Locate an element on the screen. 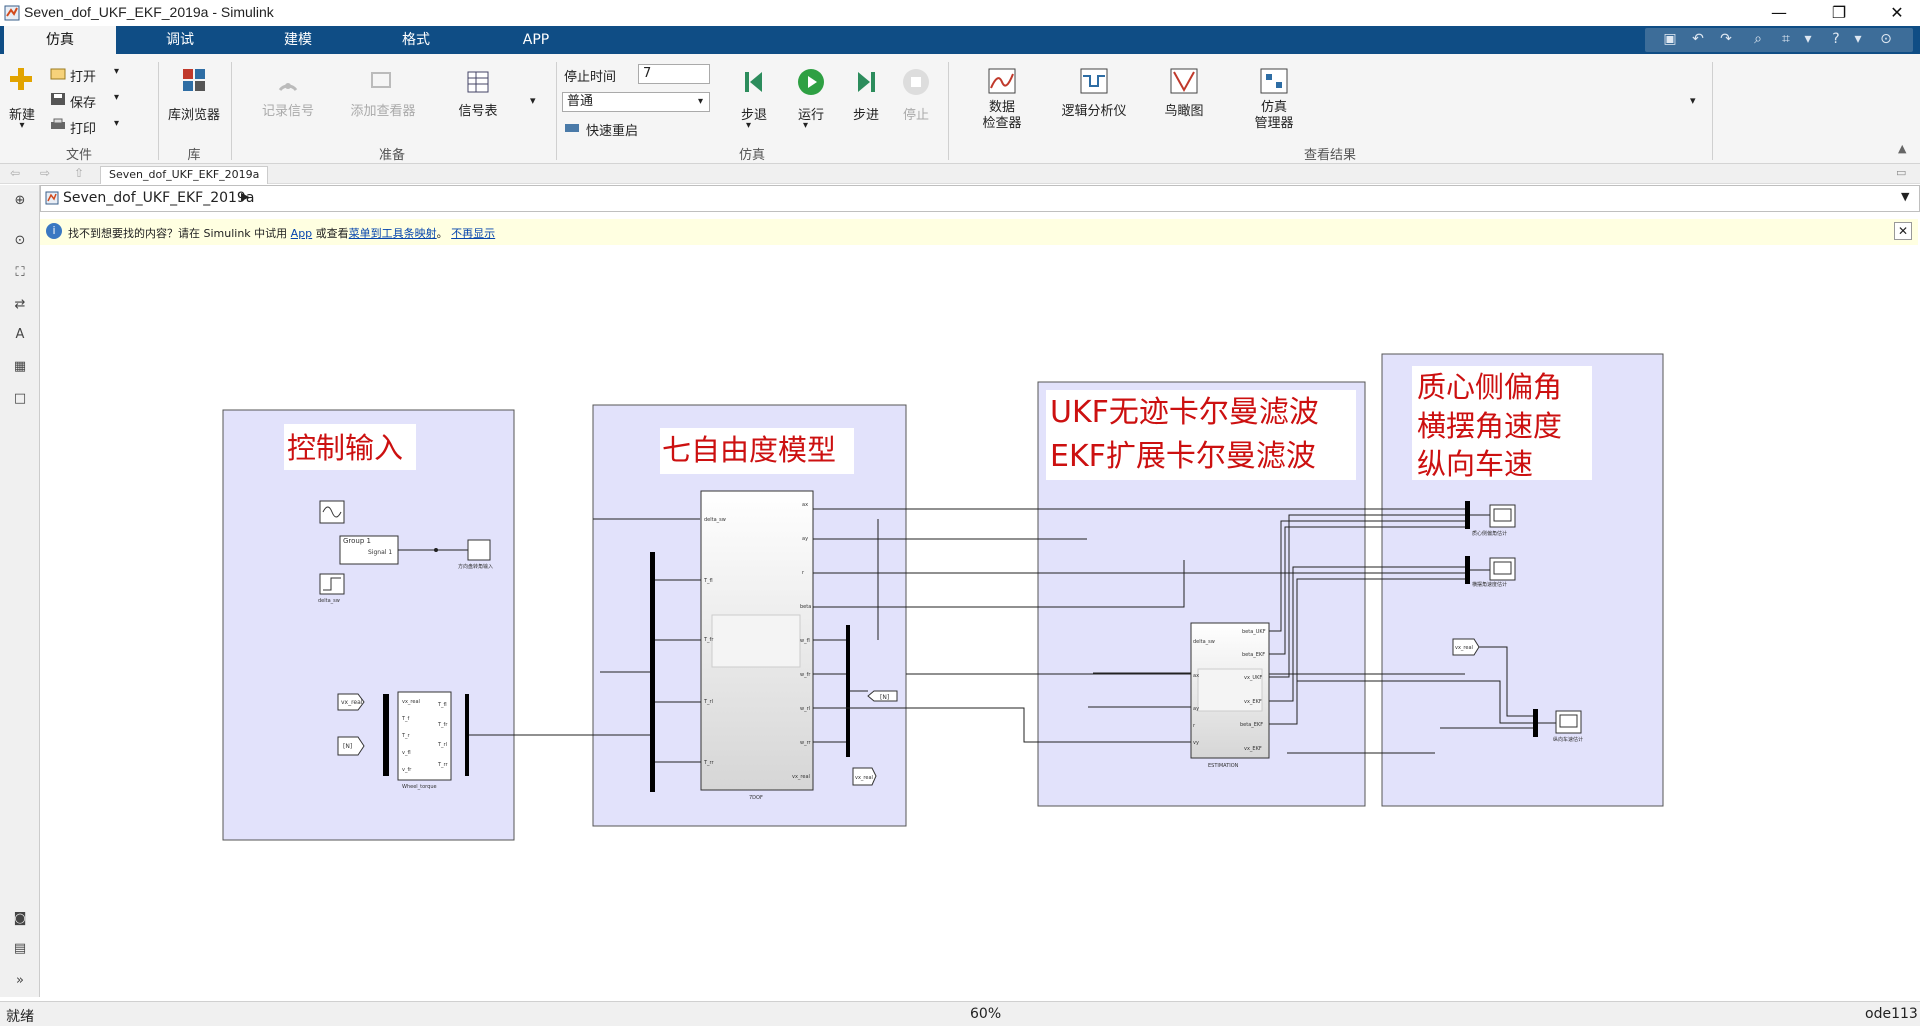 This screenshot has width=1920, height=1026. help-dropdown-icon: ▾ is located at coordinates (1858, 40).